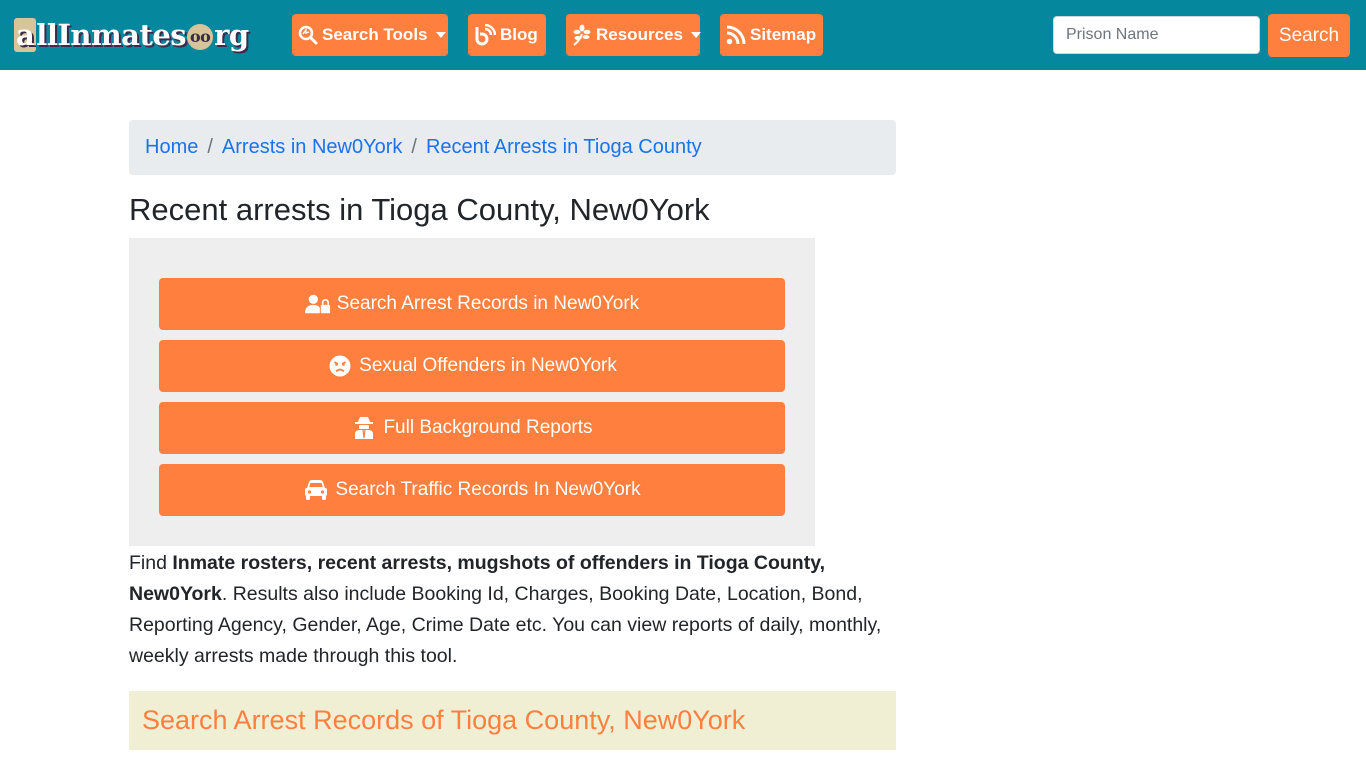  What do you see at coordinates (485, 35) in the screenshot?
I see `blogger-icon` at bounding box center [485, 35].